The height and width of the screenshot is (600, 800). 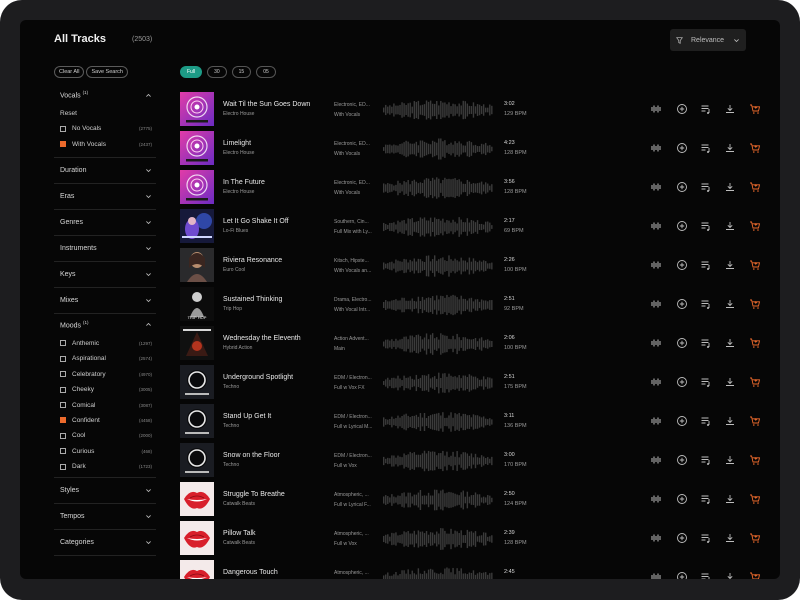 What do you see at coordinates (217, 72) in the screenshot?
I see `duration-chip: 30` at bounding box center [217, 72].